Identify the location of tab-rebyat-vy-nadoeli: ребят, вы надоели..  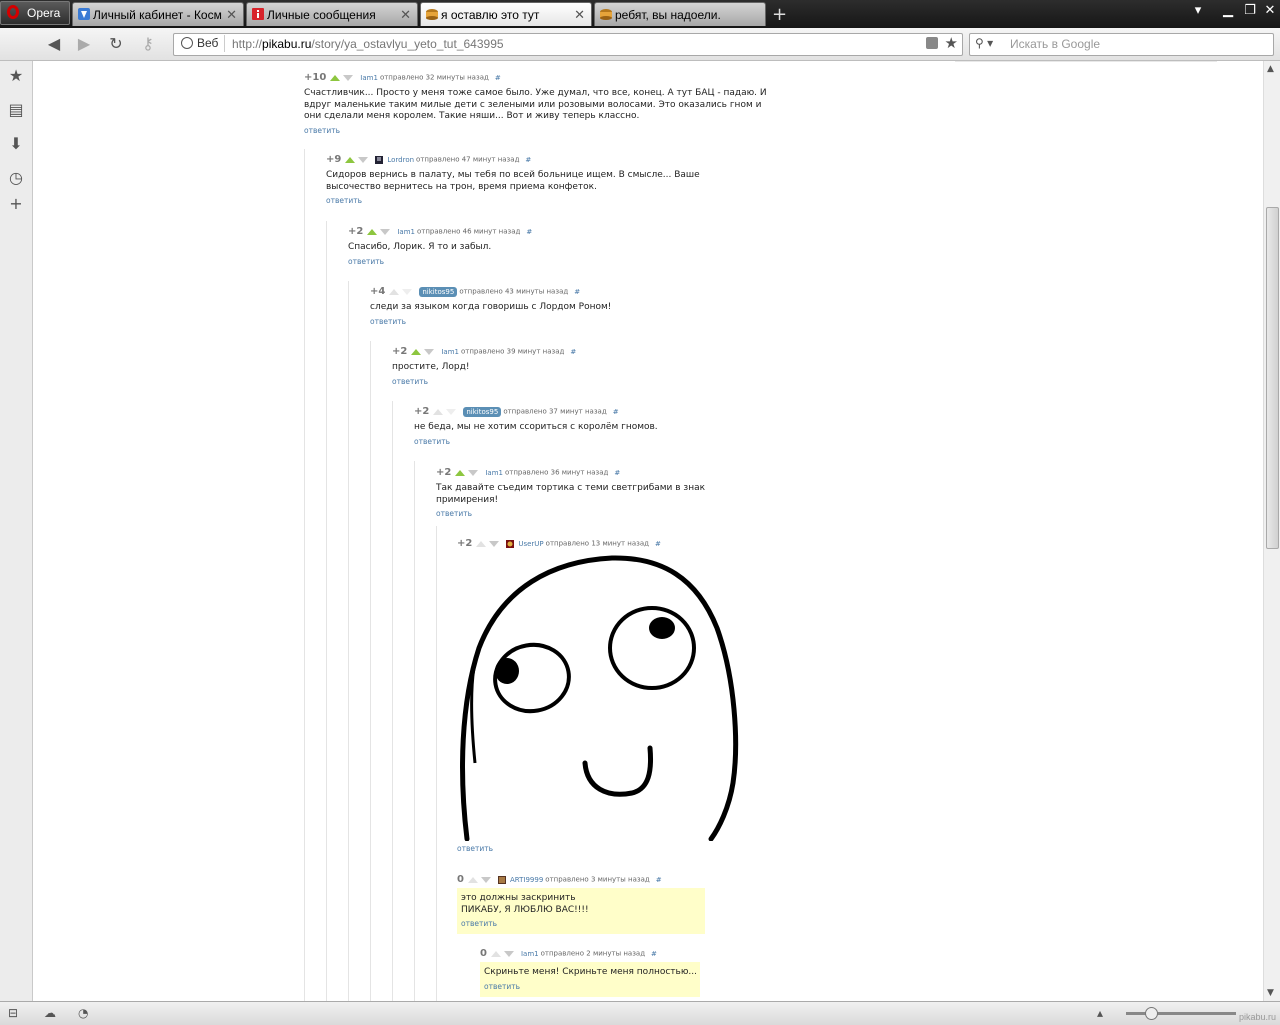
(680, 14).